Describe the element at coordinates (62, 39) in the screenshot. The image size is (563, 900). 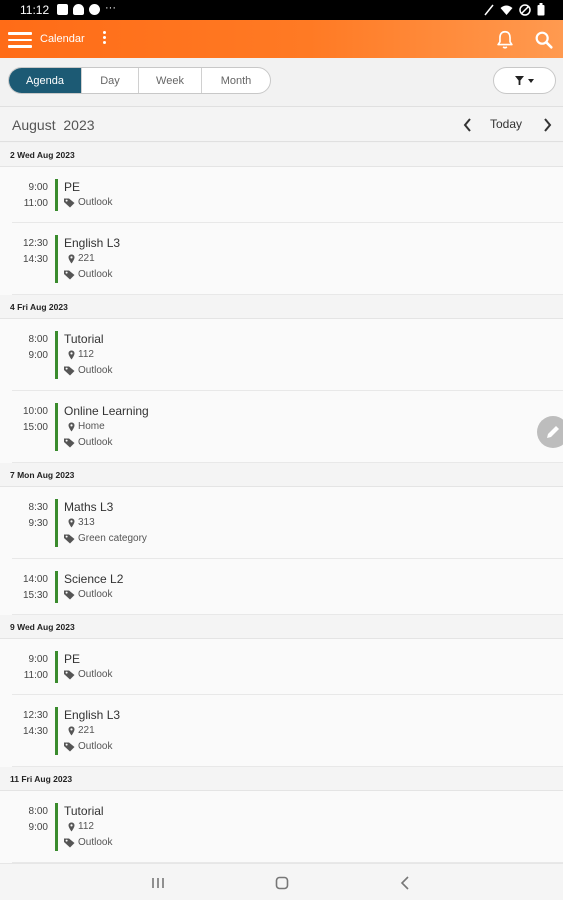
I see `app-title: Calendar` at that location.